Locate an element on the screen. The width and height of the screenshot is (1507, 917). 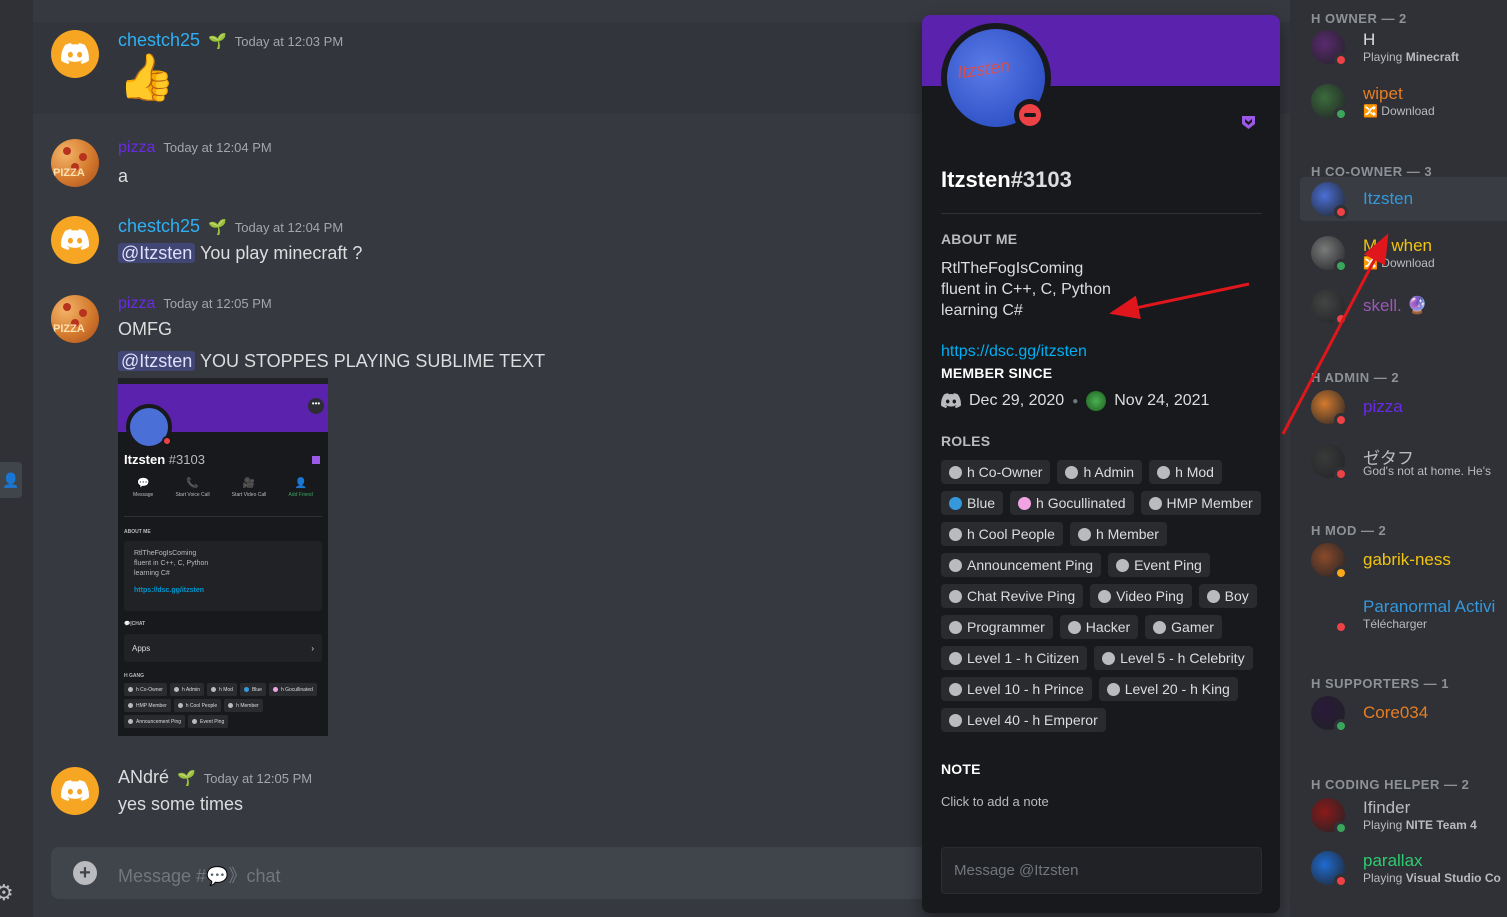
member-item: Me when 🔀 Download is located at coordinates (1403, 253).